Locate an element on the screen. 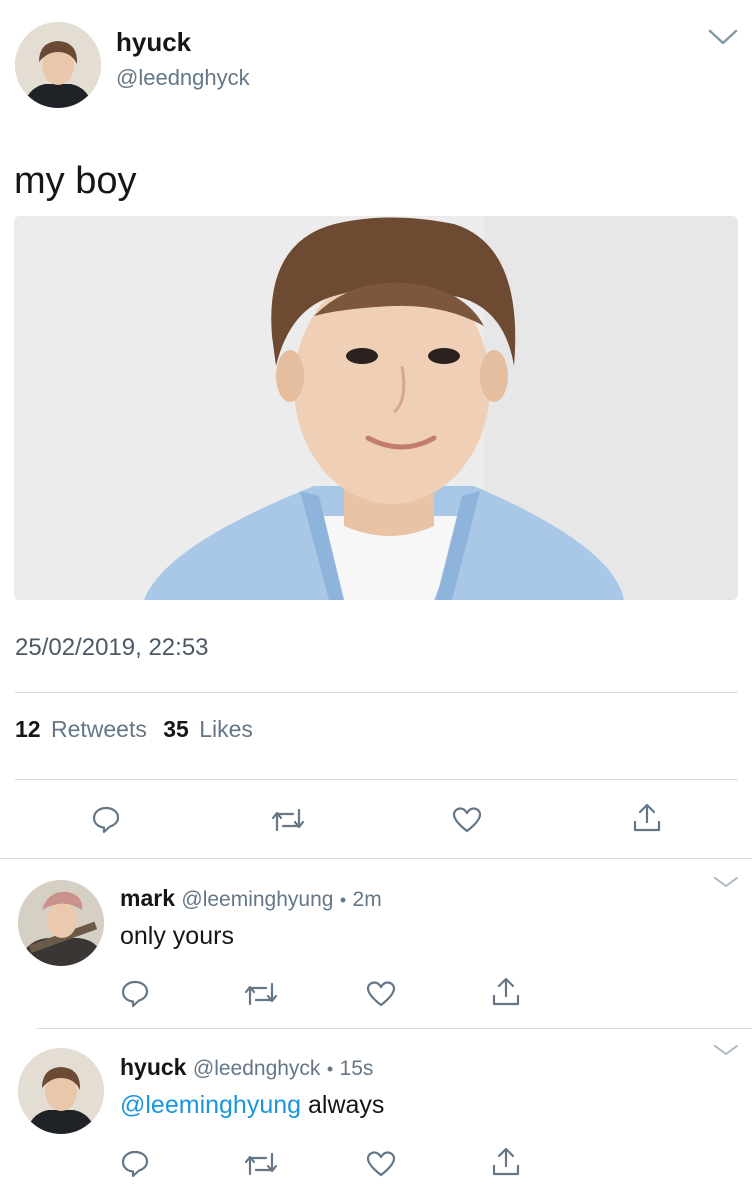  reply-text: only yours is located at coordinates (177, 936).